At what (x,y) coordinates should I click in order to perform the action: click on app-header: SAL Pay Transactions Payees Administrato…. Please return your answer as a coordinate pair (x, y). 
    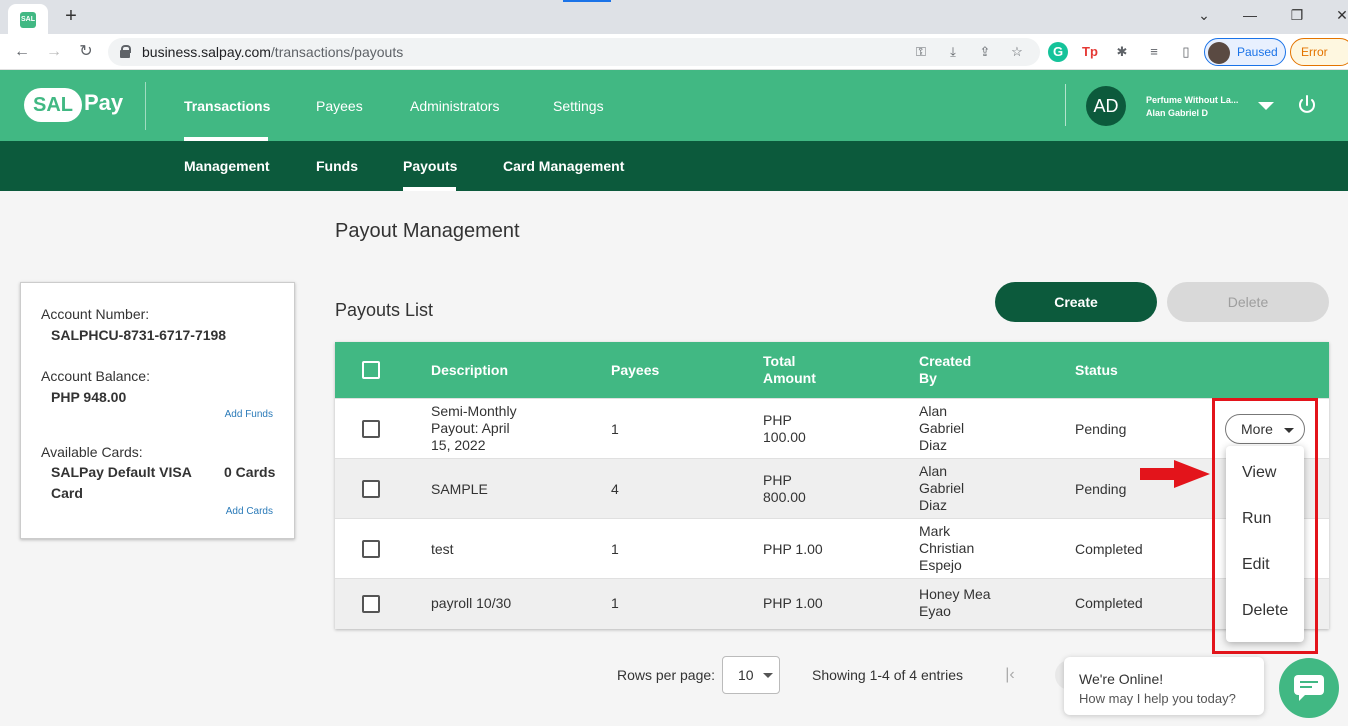
    Looking at the image, I should click on (674, 105).